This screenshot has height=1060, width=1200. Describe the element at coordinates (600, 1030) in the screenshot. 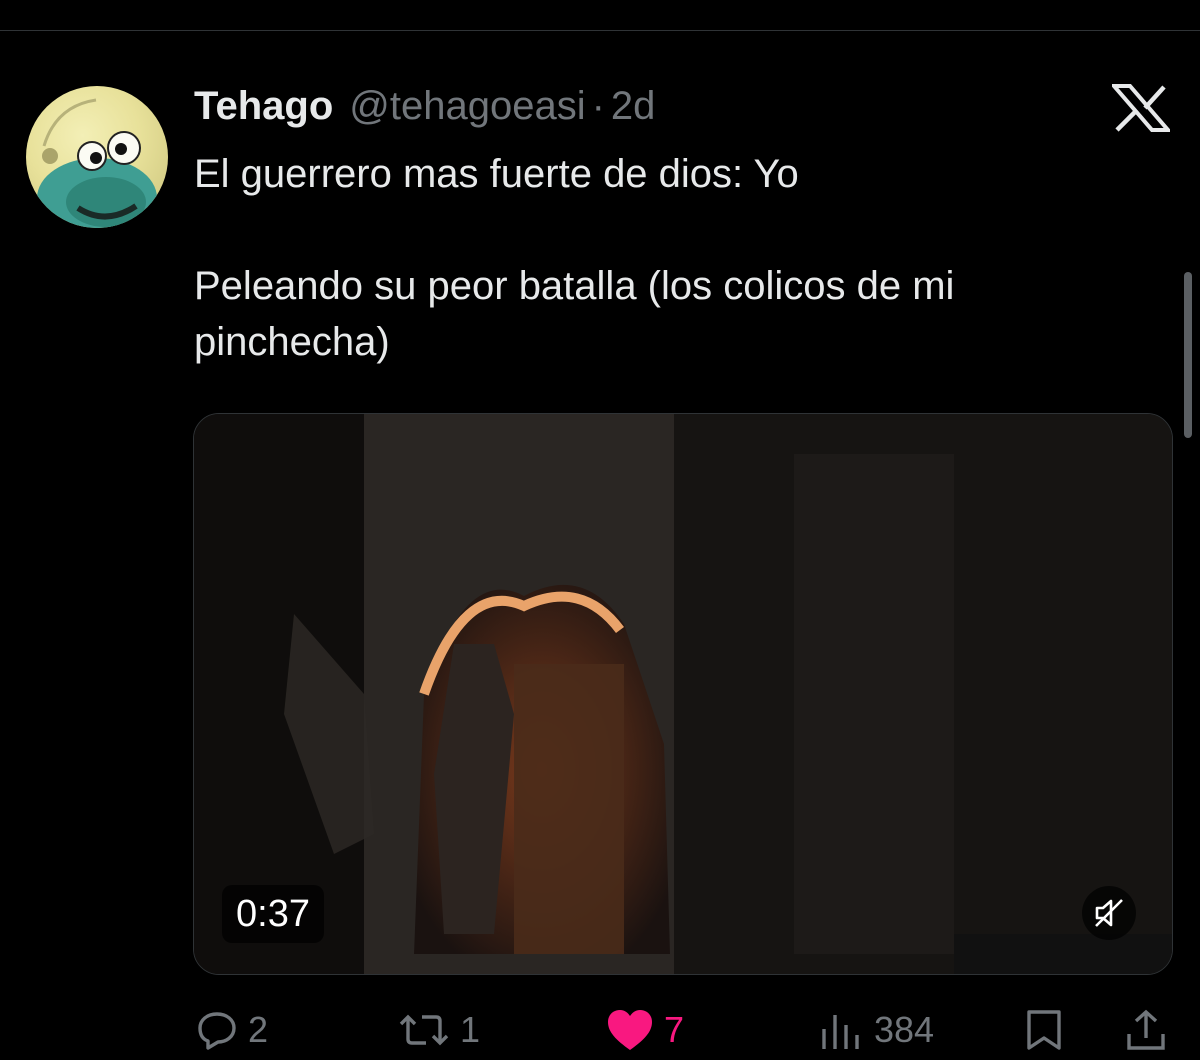

I see `action-bar: 2 1 7 384` at that location.